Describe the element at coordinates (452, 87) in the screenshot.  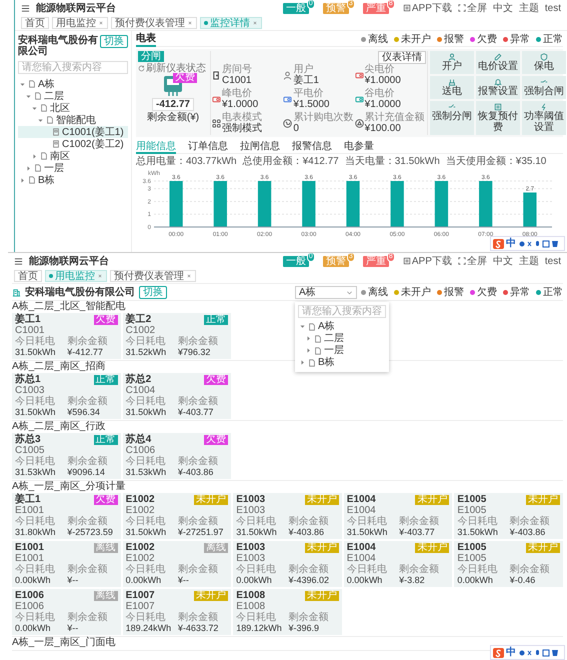
I see `action-button: 送电` at that location.